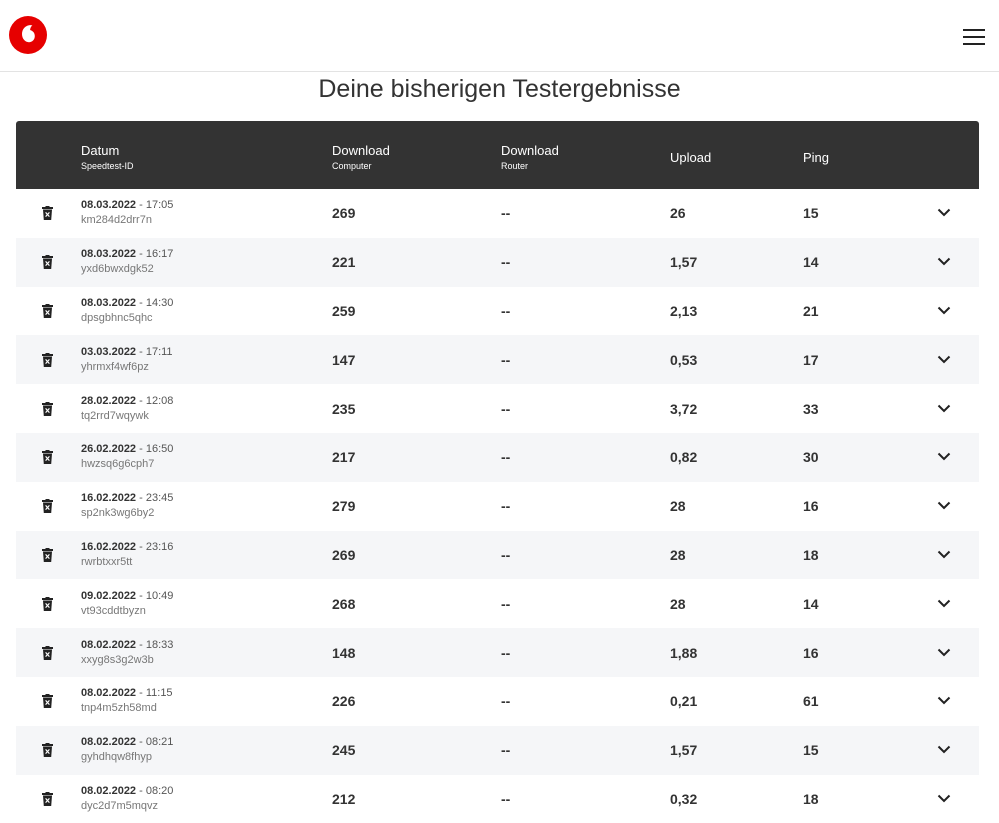  Describe the element at coordinates (684, 310) in the screenshot. I see `upload-value: 2,13` at that location.